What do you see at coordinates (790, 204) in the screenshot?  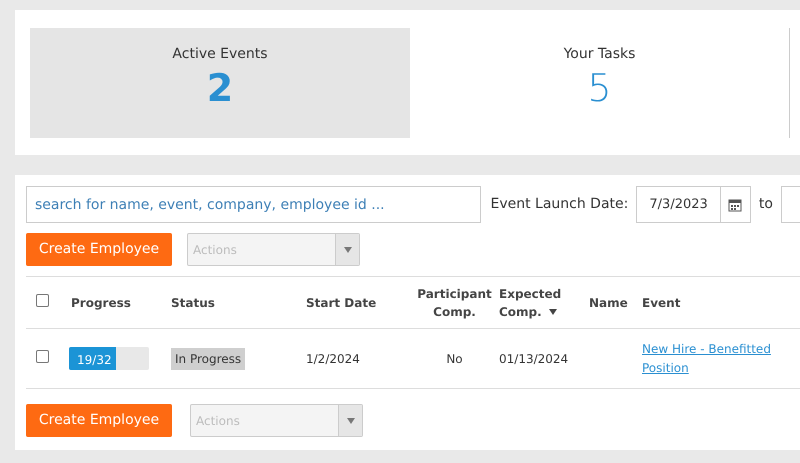 I see `date-field` at bounding box center [790, 204].